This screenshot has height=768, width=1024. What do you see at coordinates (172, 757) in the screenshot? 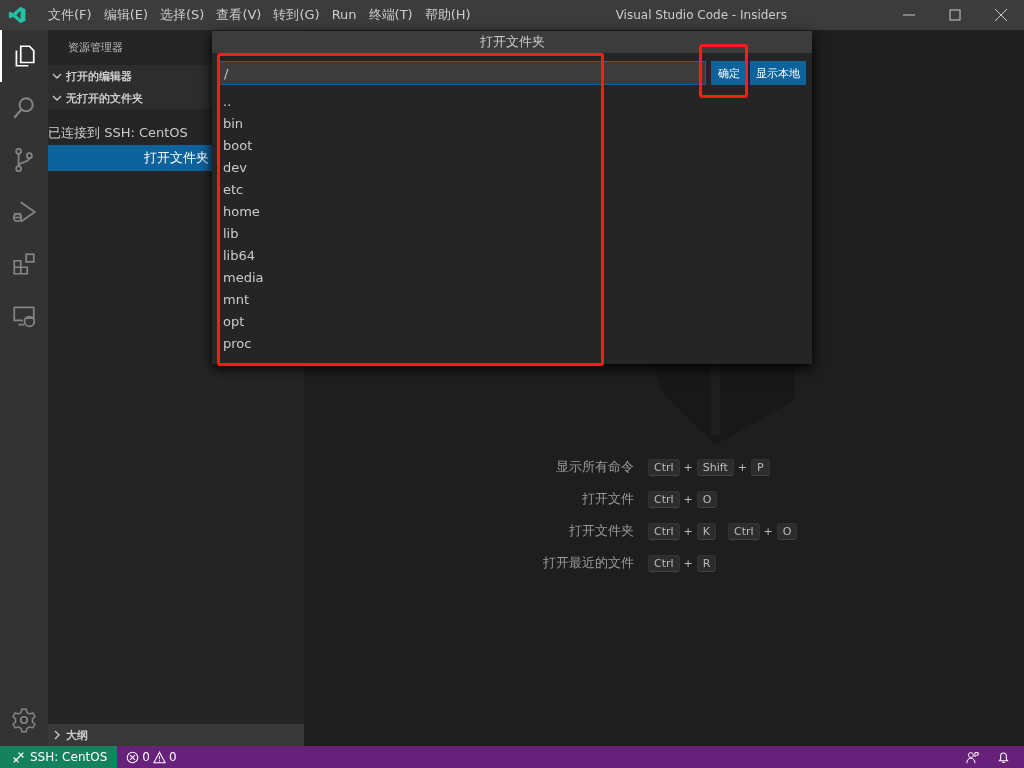
I see `warning-count: 0` at bounding box center [172, 757].